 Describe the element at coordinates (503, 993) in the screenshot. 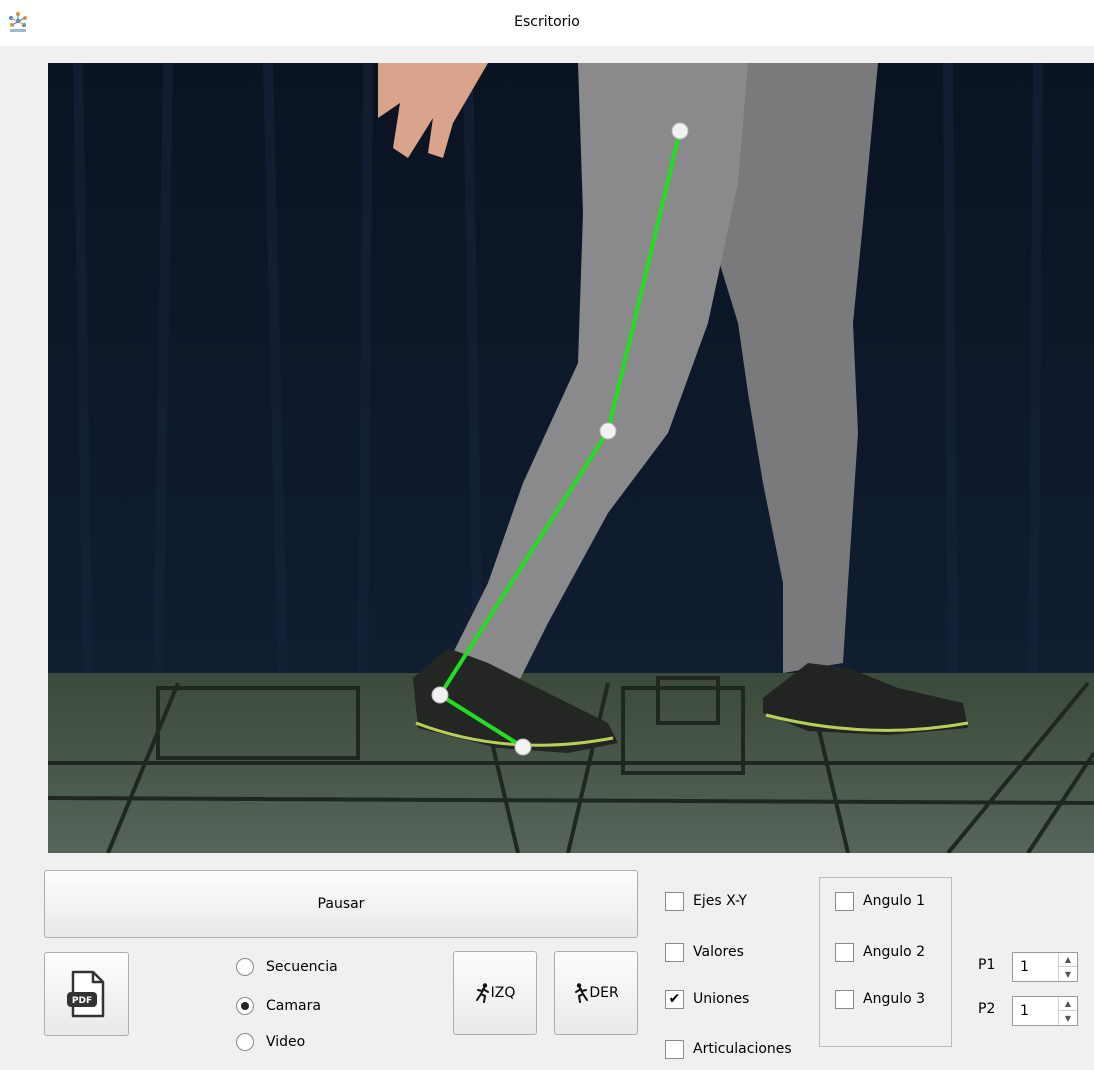

I see `izq-button-label: IZQ` at that location.